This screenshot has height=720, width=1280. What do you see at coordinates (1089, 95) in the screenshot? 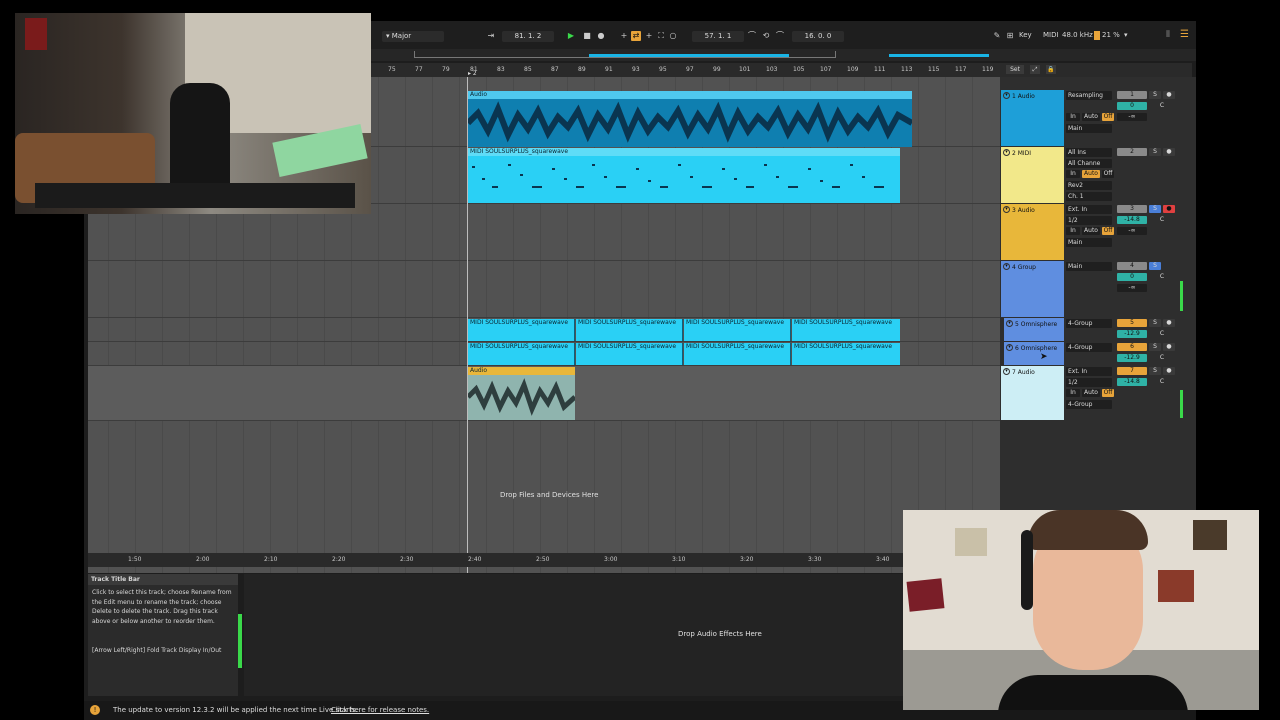
I see `input-type-select: Resampling` at bounding box center [1089, 95].